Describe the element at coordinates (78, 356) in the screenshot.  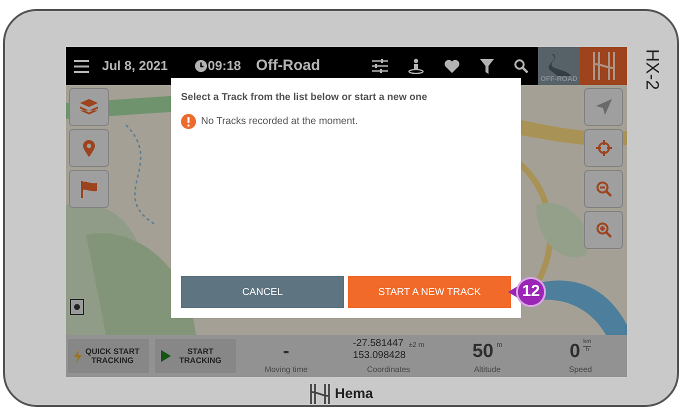
I see `lightning-icon` at that location.